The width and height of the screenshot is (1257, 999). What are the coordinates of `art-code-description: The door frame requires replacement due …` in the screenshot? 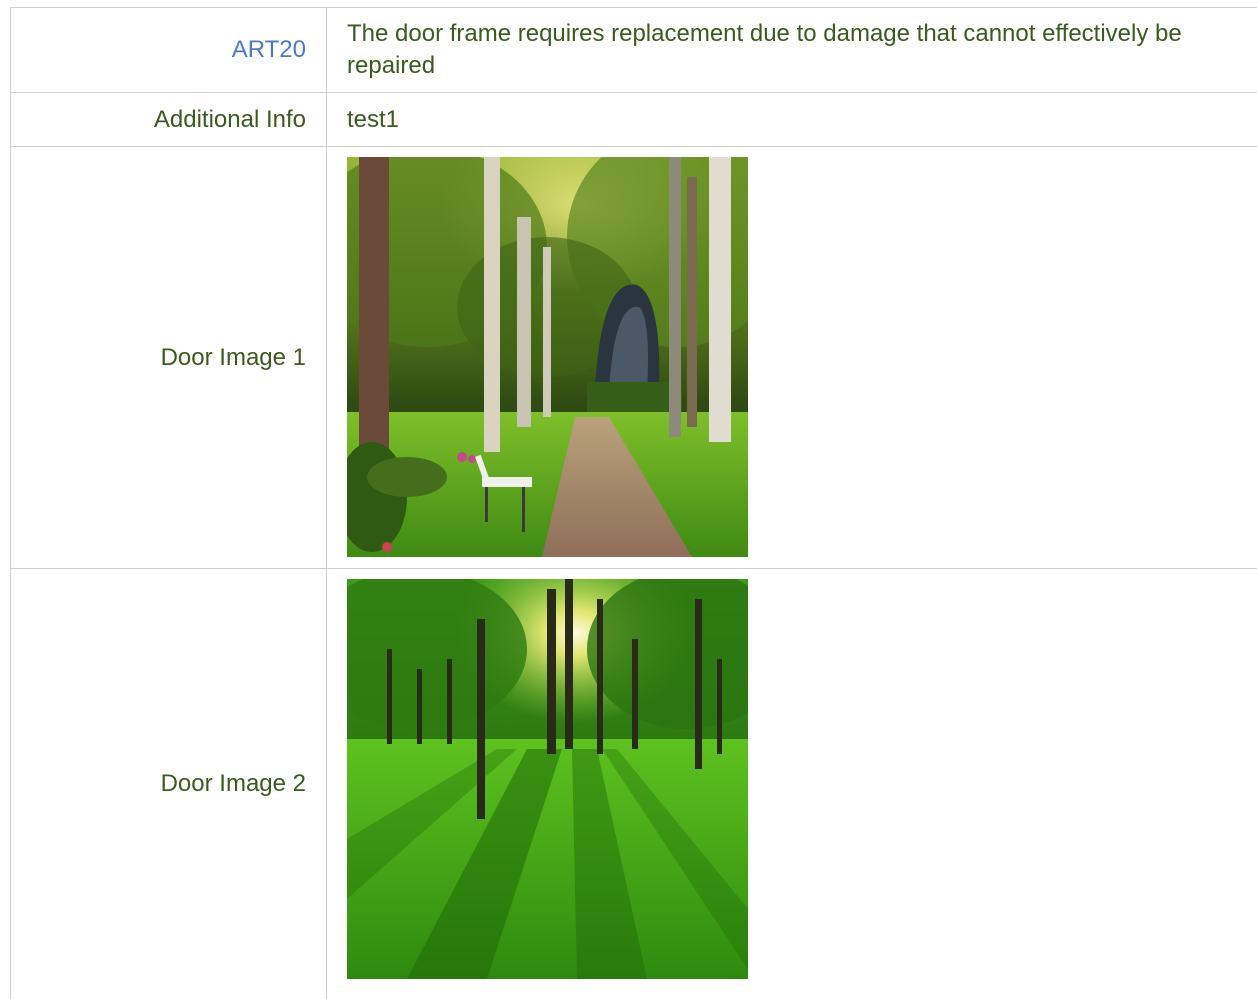 It's located at (792, 50).